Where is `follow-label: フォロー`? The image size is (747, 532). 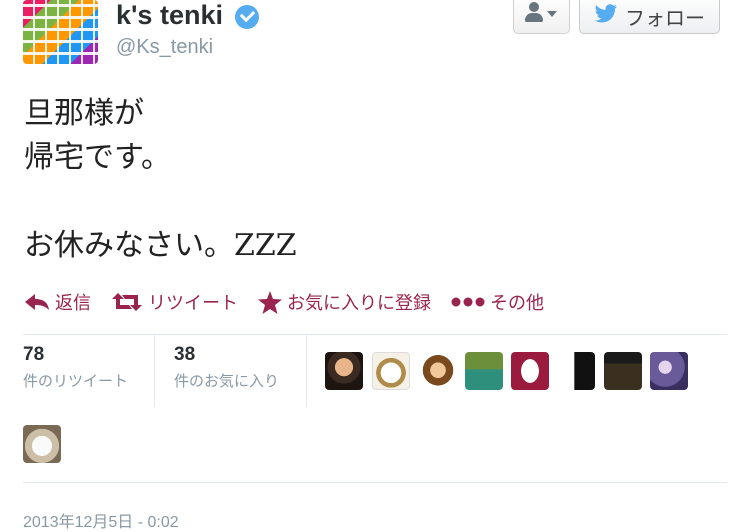 follow-label: フォロー is located at coordinates (665, 18).